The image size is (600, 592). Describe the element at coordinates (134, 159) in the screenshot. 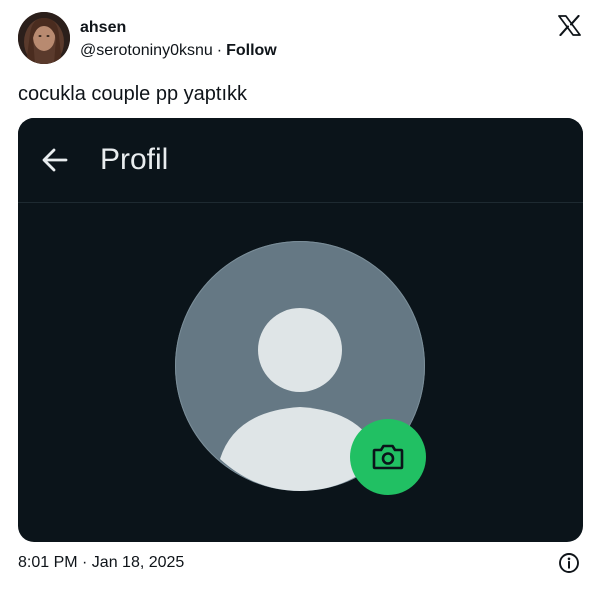

I see `profile-page-title: Profil` at that location.